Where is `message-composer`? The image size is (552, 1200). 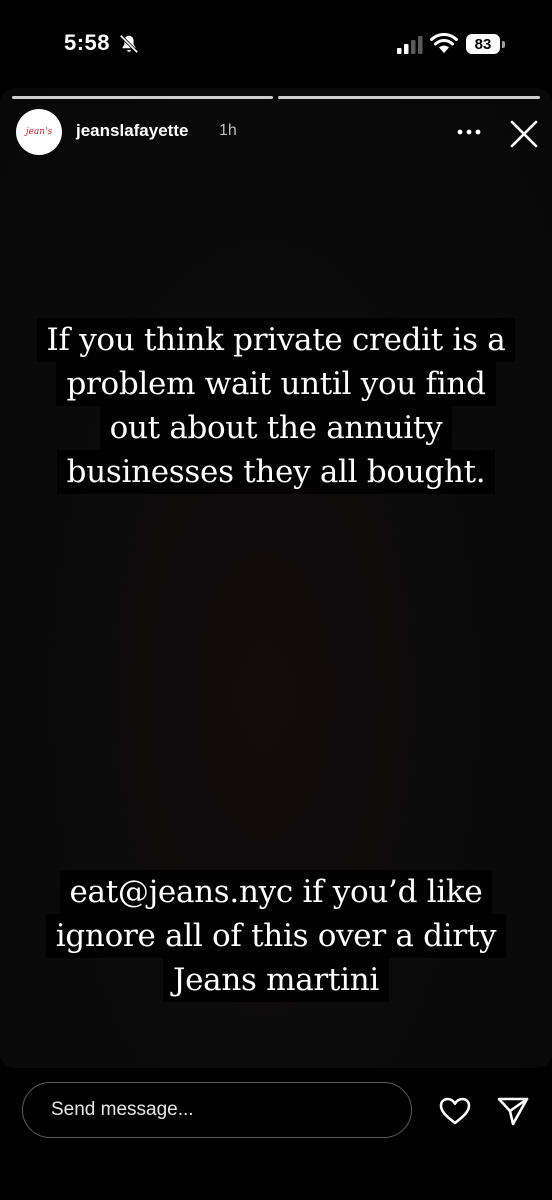 message-composer is located at coordinates (276, 1134).